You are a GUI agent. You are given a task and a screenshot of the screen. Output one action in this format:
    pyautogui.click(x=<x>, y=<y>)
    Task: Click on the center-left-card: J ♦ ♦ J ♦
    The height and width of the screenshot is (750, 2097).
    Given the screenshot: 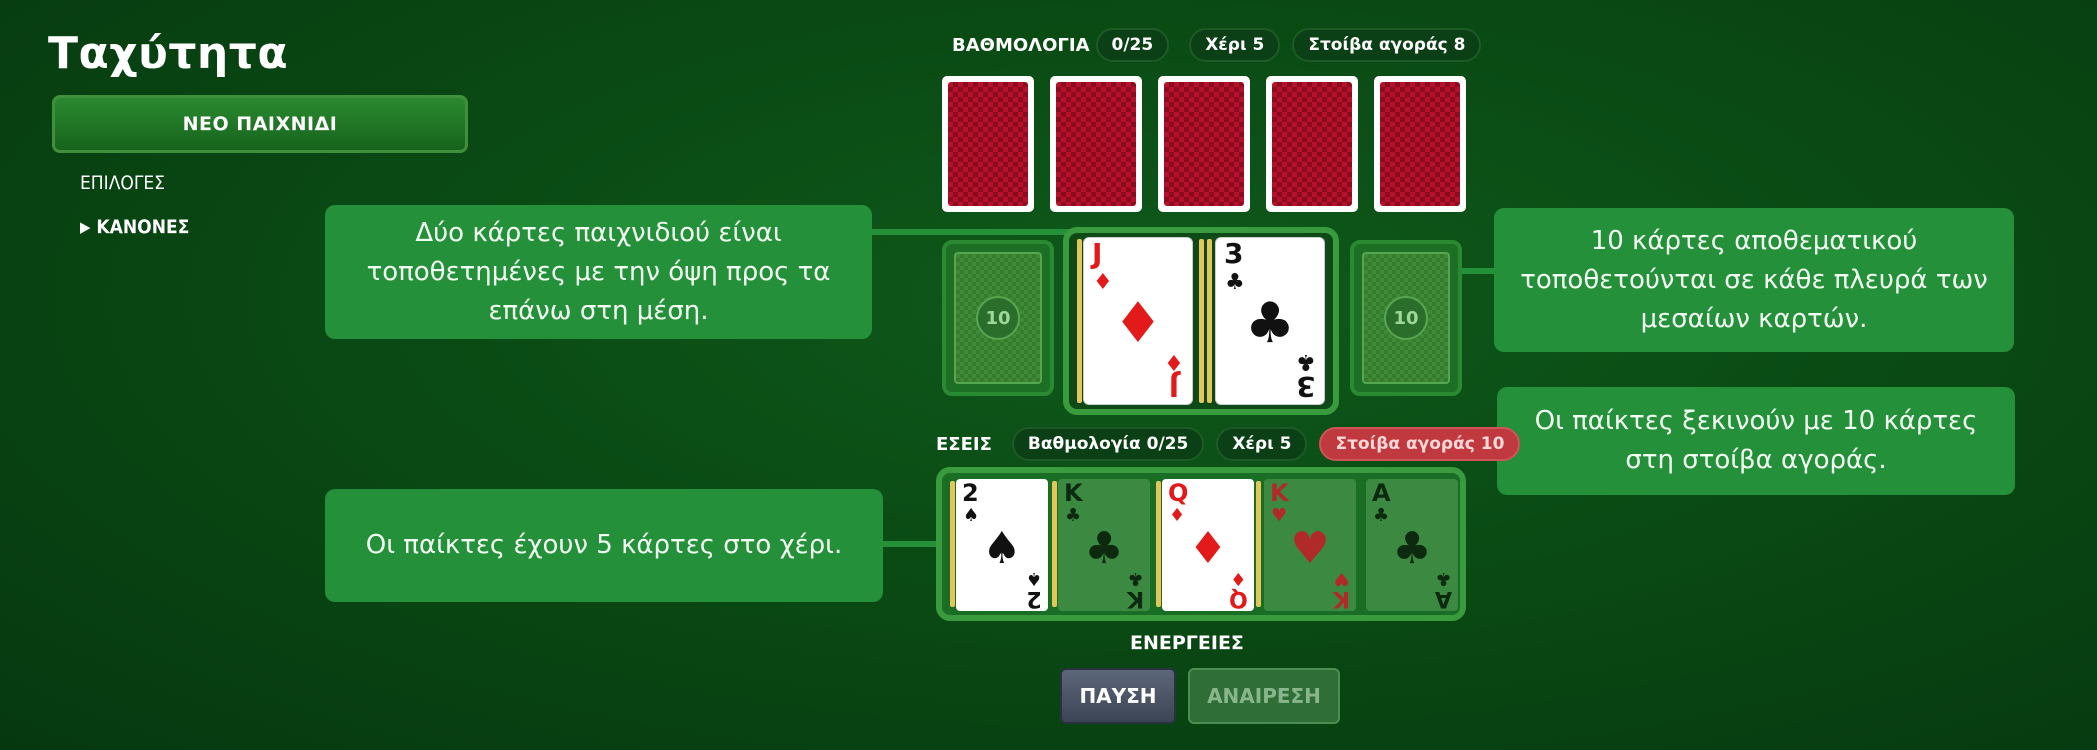 What is the action you would take?
    pyautogui.click(x=1138, y=321)
    